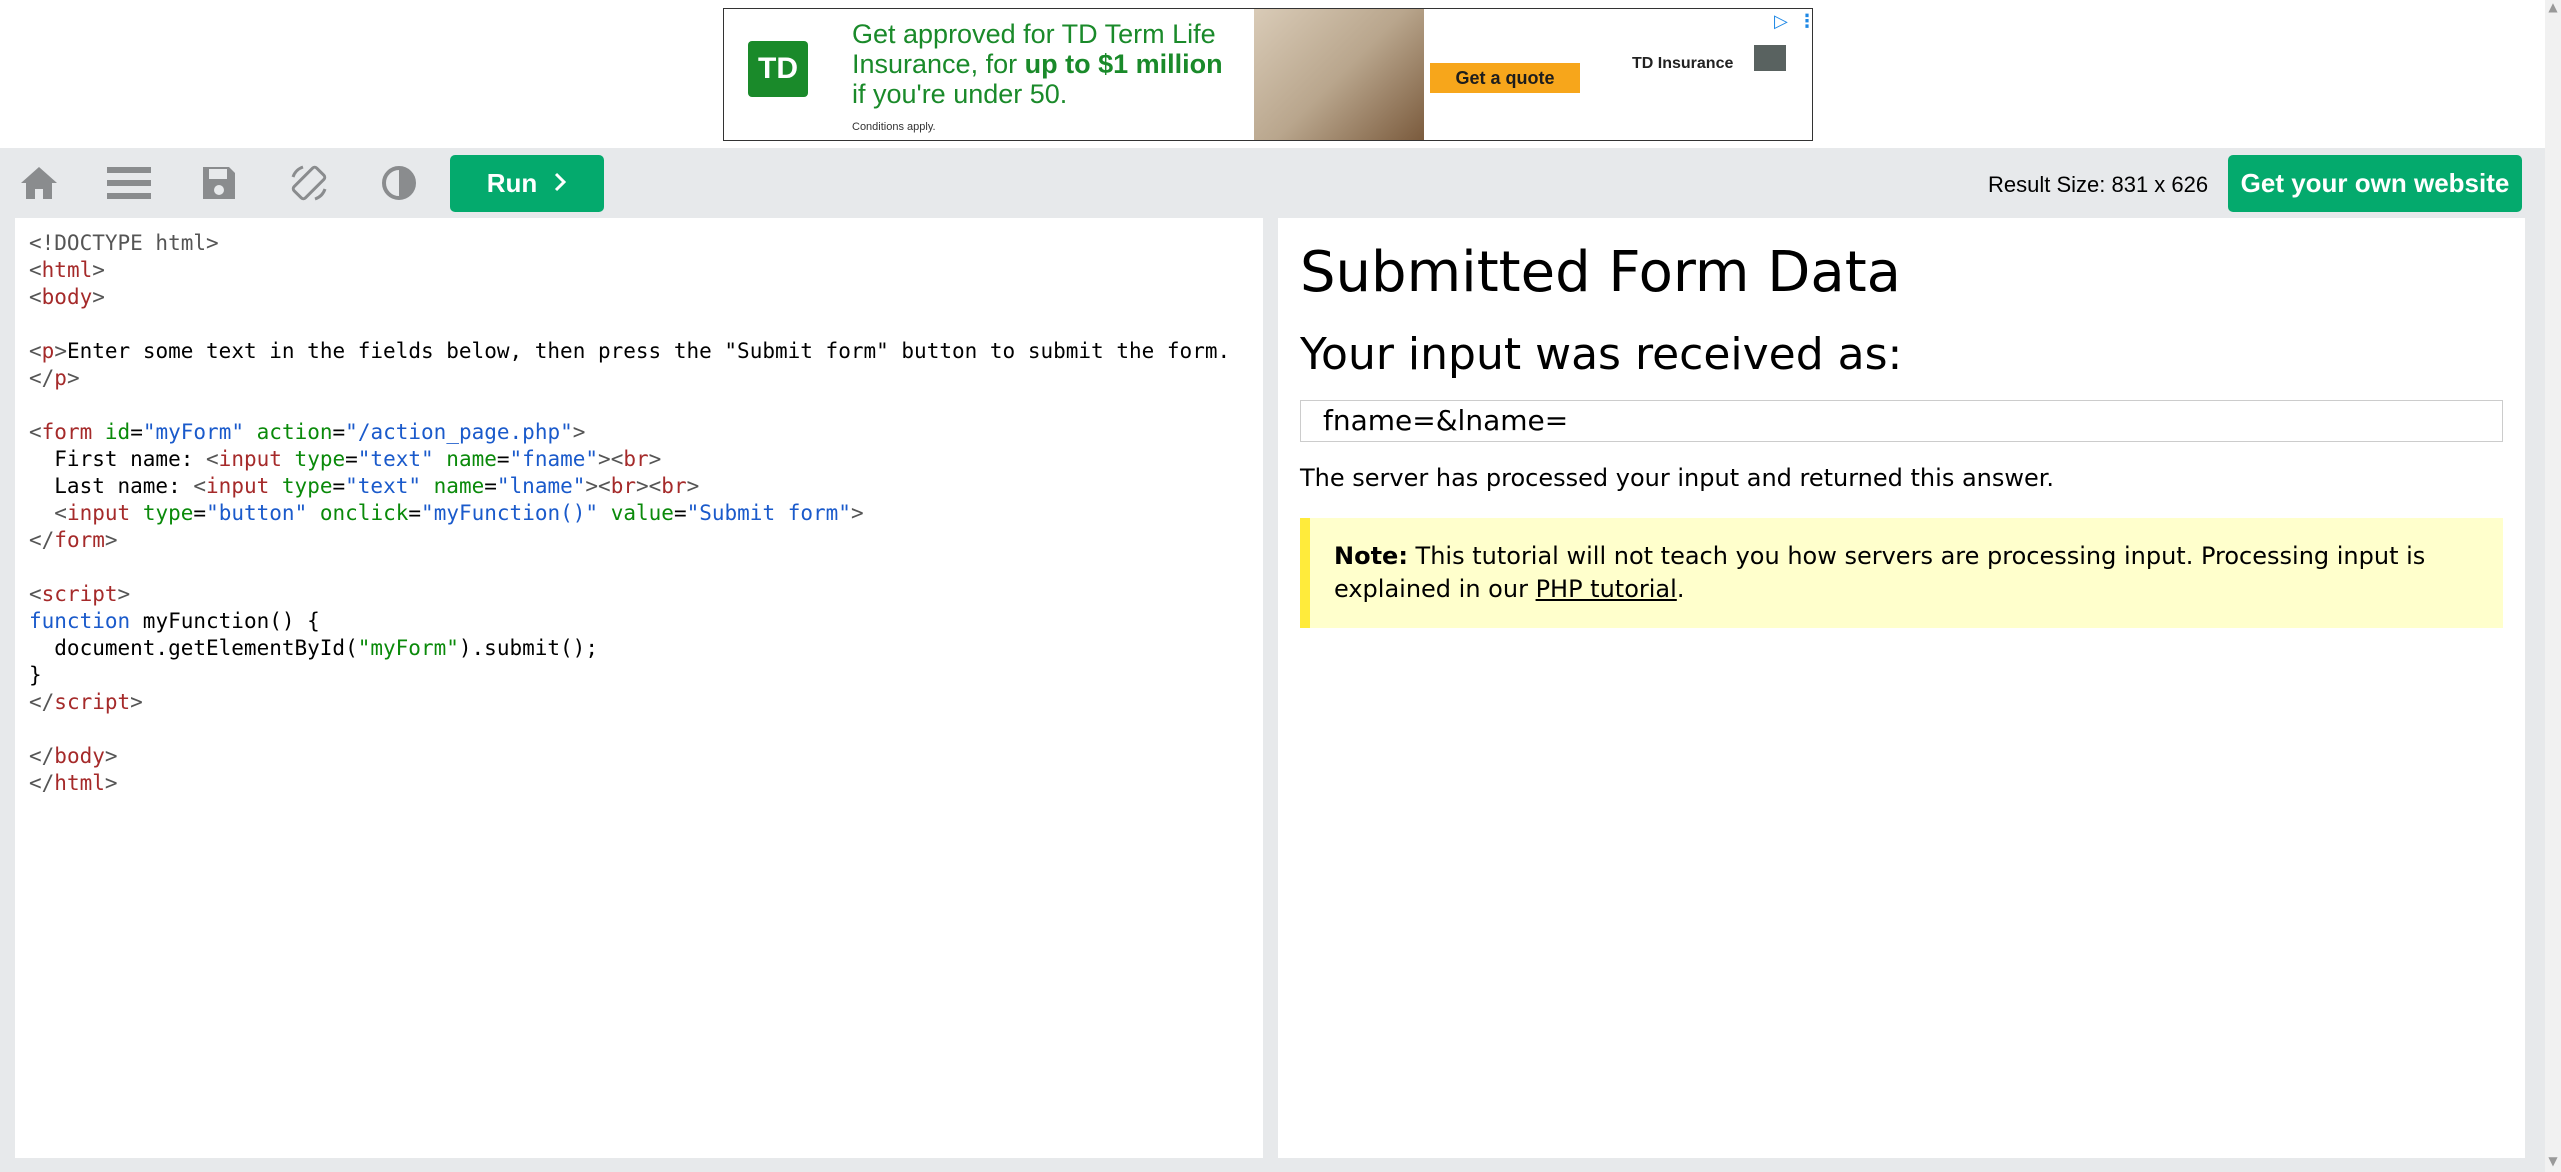 The image size is (2561, 1172). I want to click on received-value-box: fname=&lname=, so click(1901, 421).